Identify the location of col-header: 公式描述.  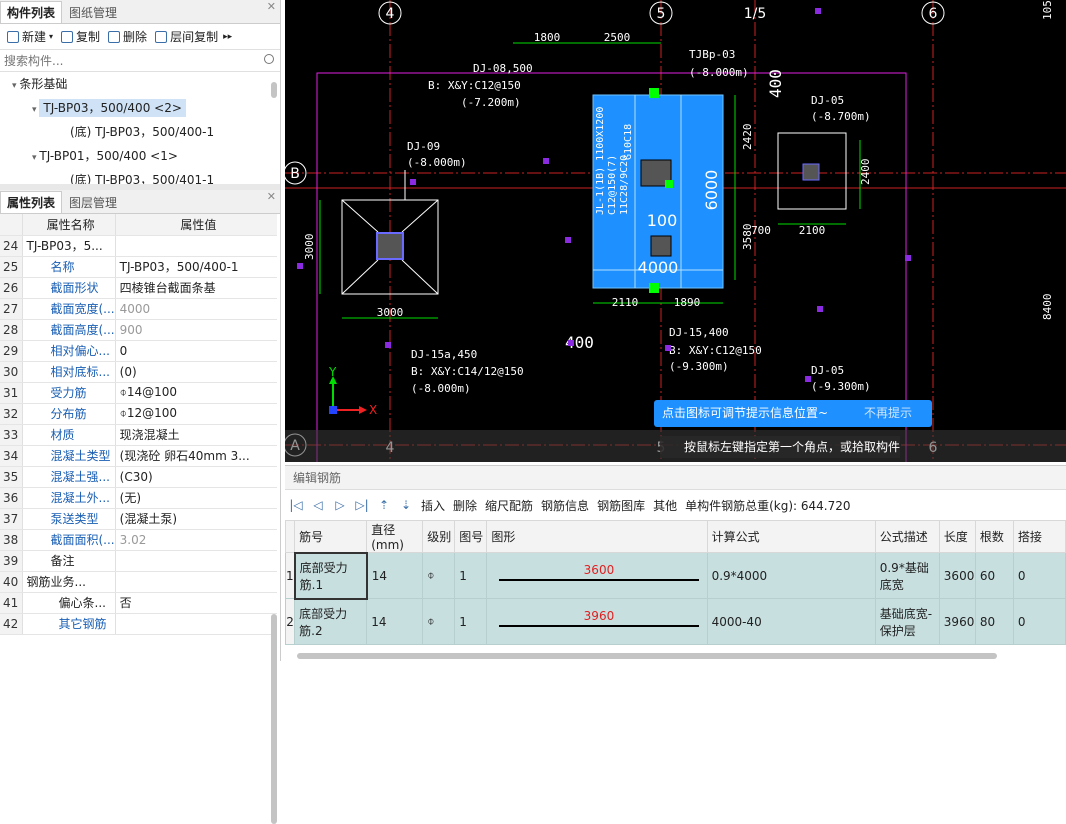
(907, 536).